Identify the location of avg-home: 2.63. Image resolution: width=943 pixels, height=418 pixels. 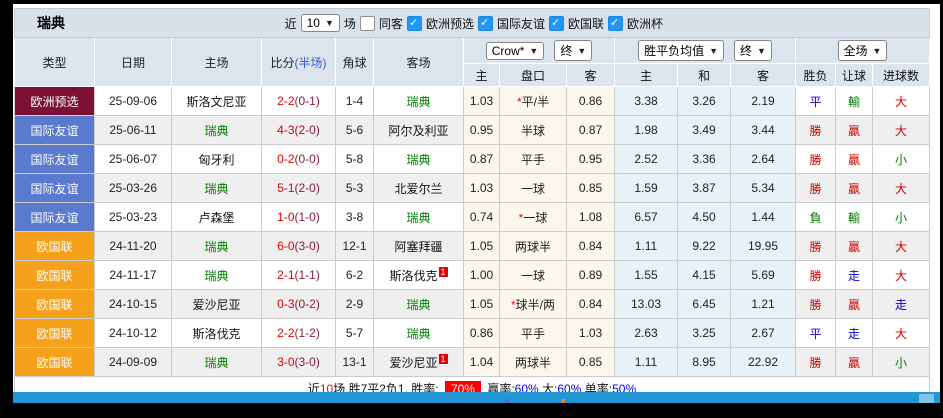
(646, 333).